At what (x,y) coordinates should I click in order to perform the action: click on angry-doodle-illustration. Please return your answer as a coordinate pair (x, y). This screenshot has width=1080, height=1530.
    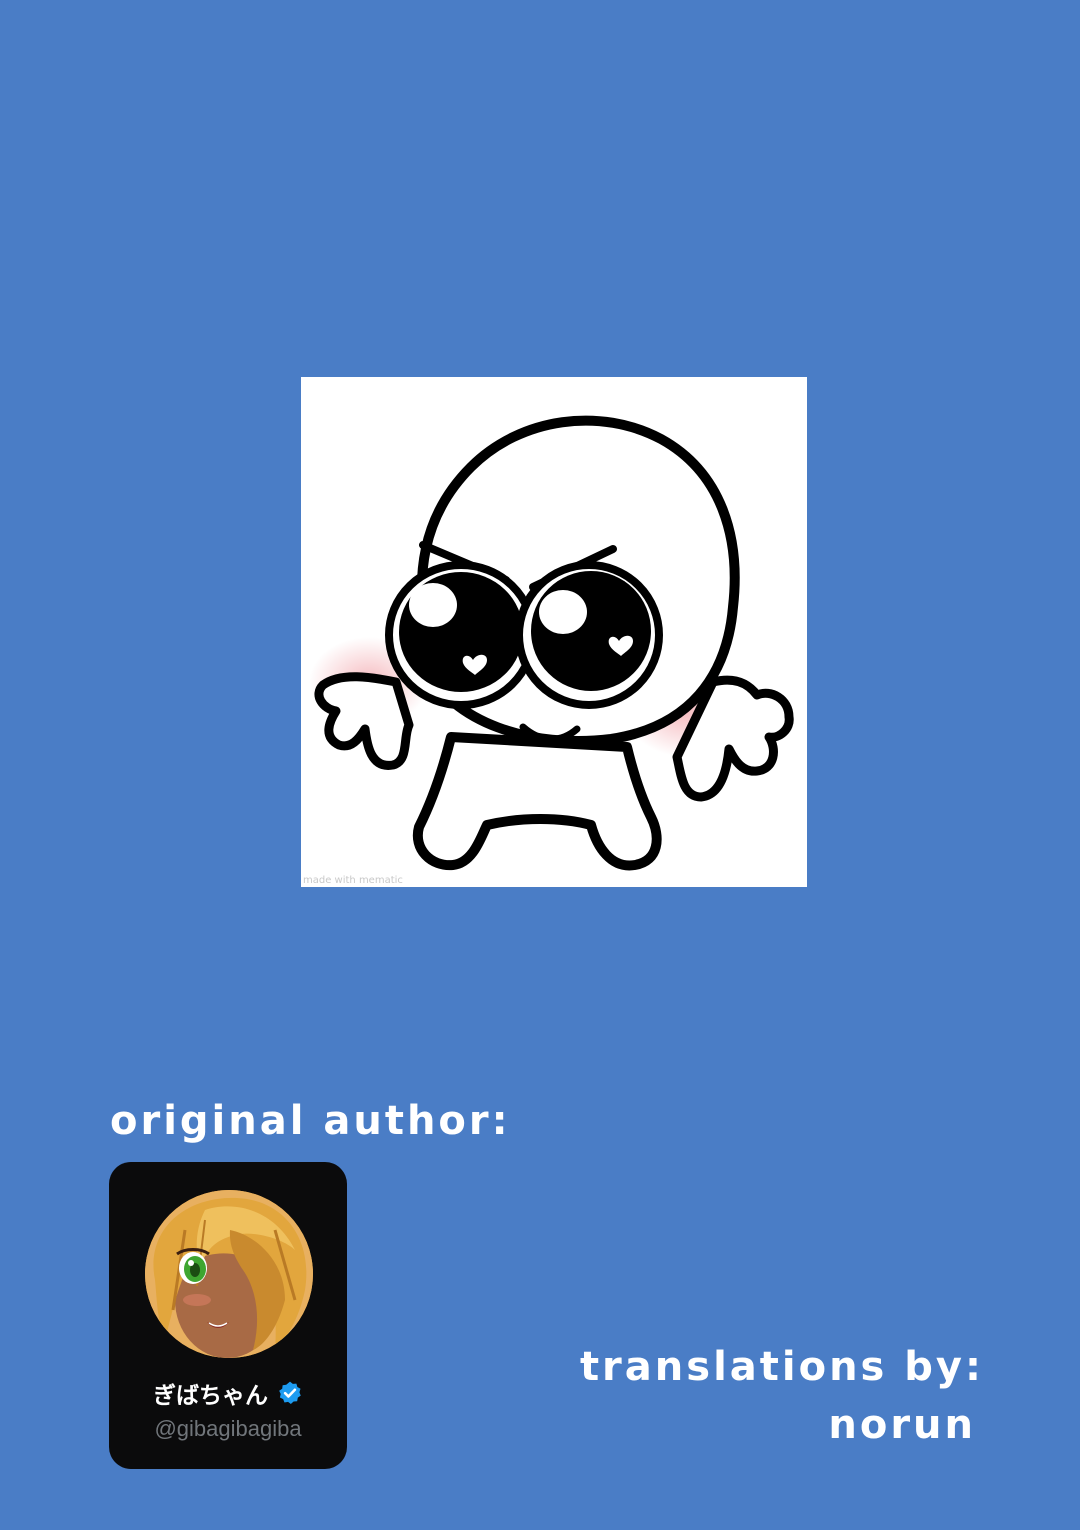
    Looking at the image, I should click on (551, 643).